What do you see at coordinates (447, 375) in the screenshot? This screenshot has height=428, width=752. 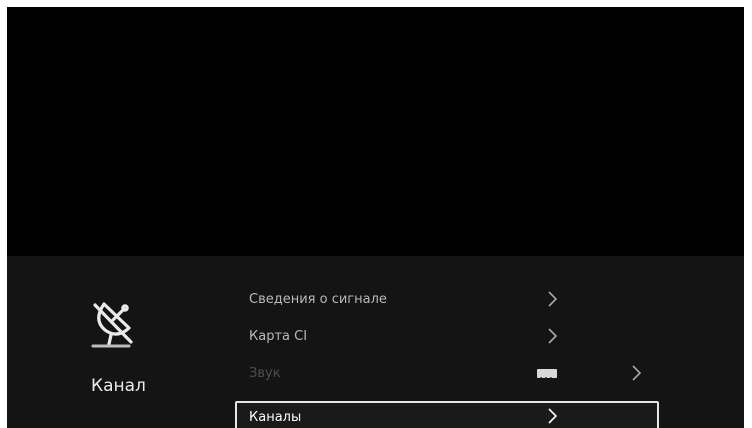 I see `menu-item-sound: Звук` at bounding box center [447, 375].